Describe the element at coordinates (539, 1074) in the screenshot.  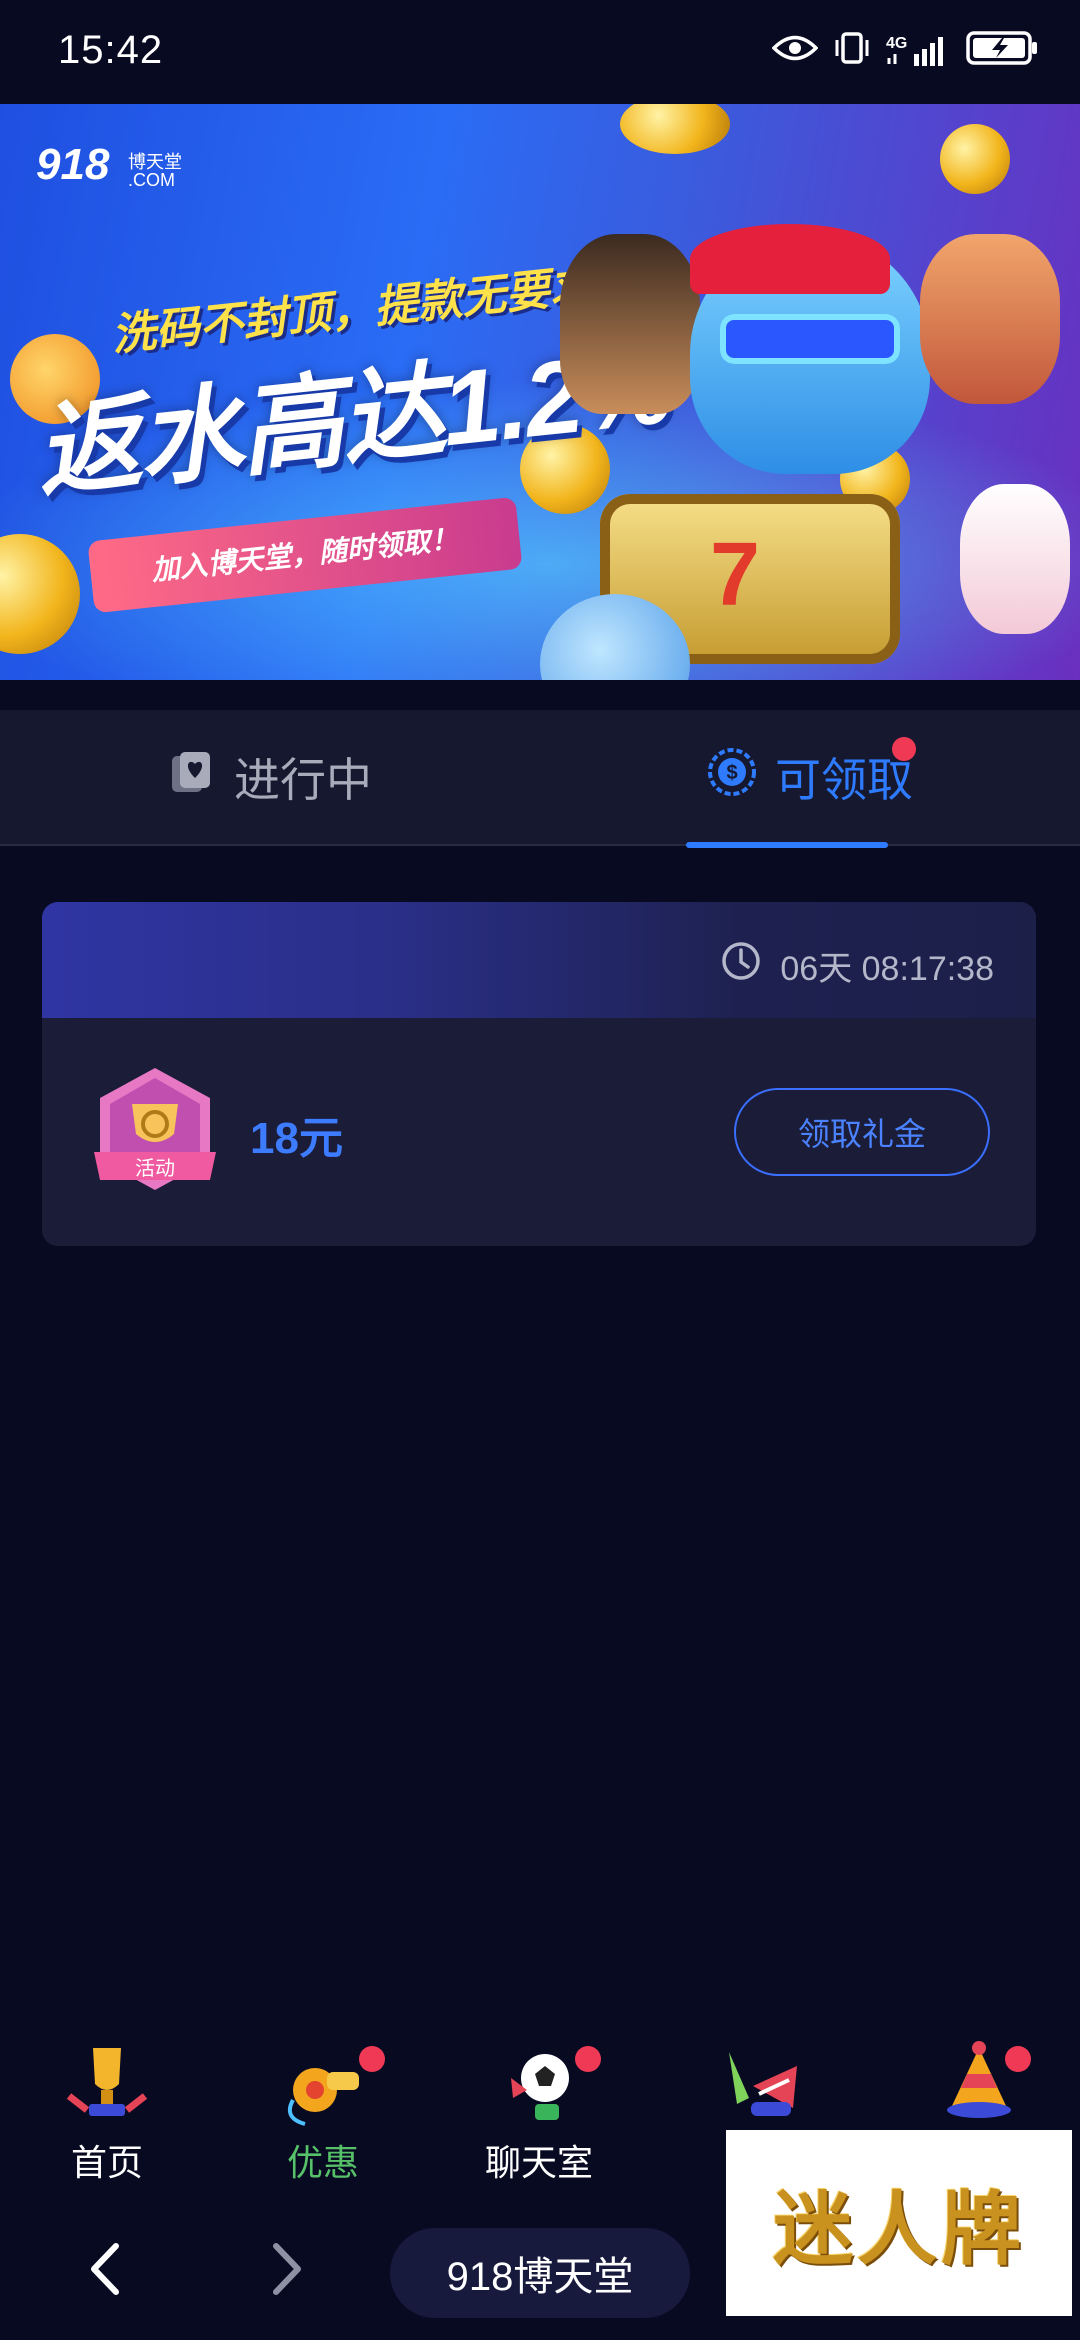
I see `reward-card: 06天 08:17:38 活动 18元 领取礼金` at that location.